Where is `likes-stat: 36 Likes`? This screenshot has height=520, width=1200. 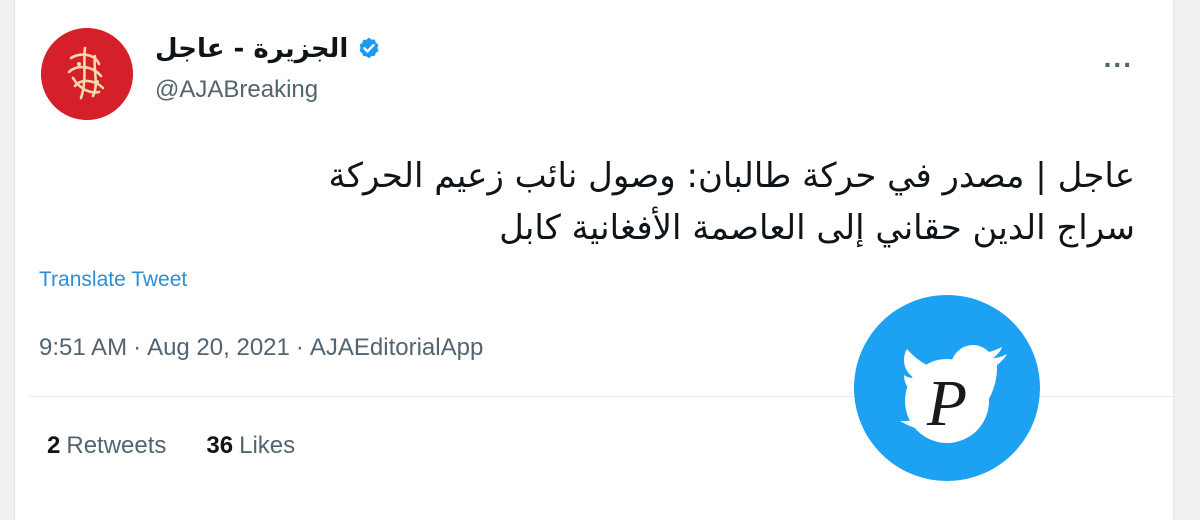 likes-stat: 36 Likes is located at coordinates (250, 446).